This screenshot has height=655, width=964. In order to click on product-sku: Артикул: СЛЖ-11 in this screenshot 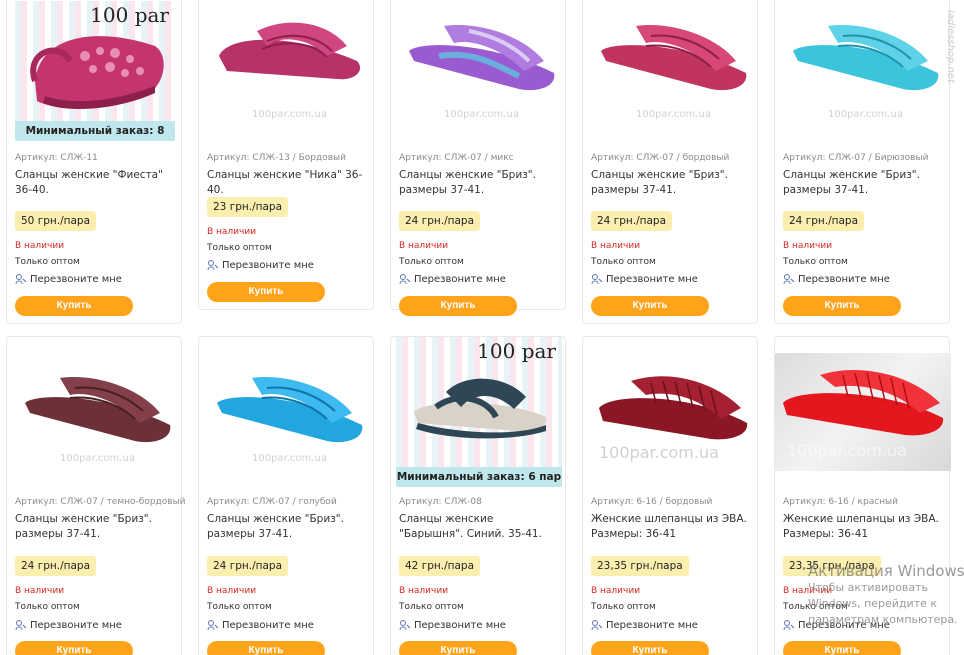, I will do `click(56, 158)`.